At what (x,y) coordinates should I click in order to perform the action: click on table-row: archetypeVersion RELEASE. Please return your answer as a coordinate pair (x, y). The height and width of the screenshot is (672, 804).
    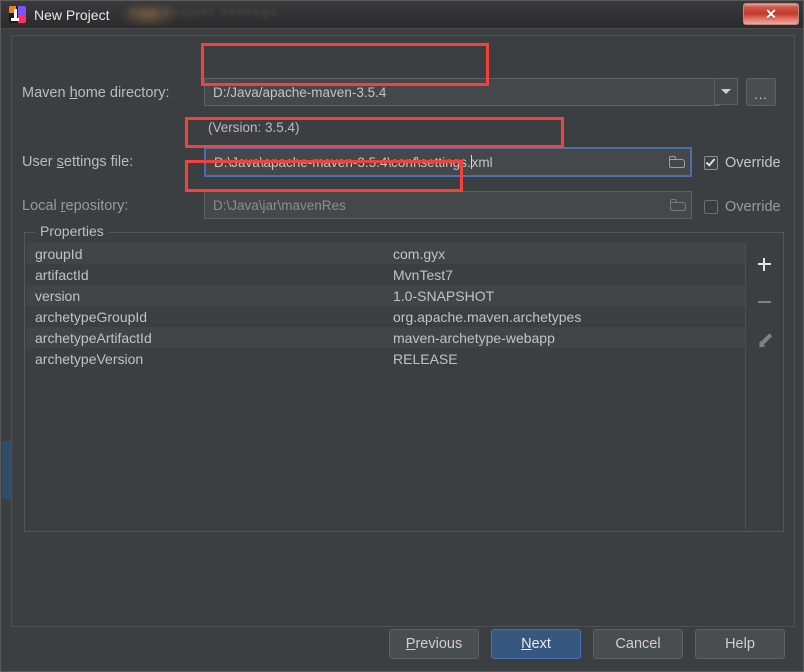
    Looking at the image, I should click on (385, 358).